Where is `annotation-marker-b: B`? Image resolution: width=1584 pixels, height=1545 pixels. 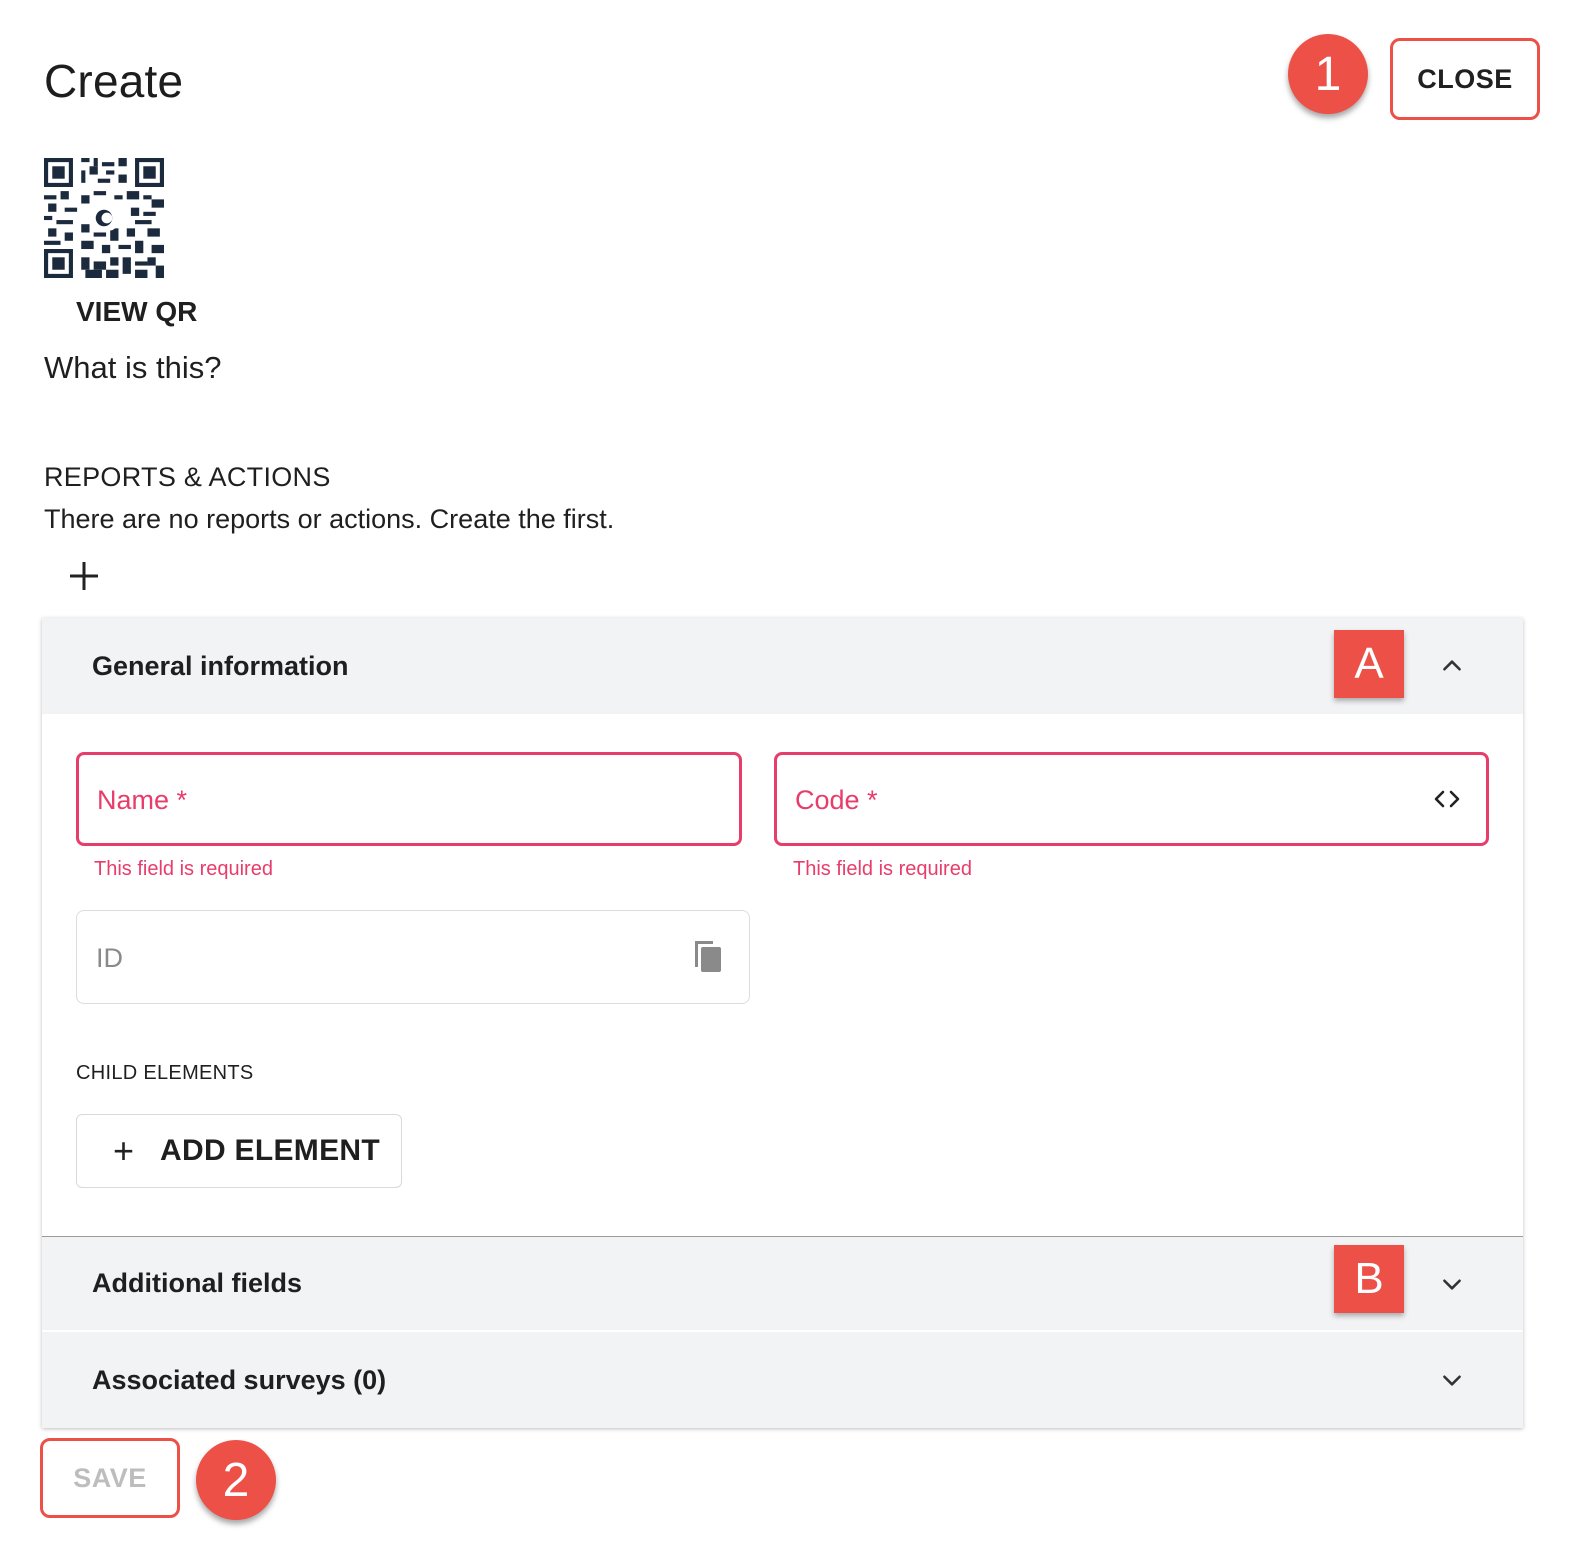
annotation-marker-b: B is located at coordinates (1369, 1279).